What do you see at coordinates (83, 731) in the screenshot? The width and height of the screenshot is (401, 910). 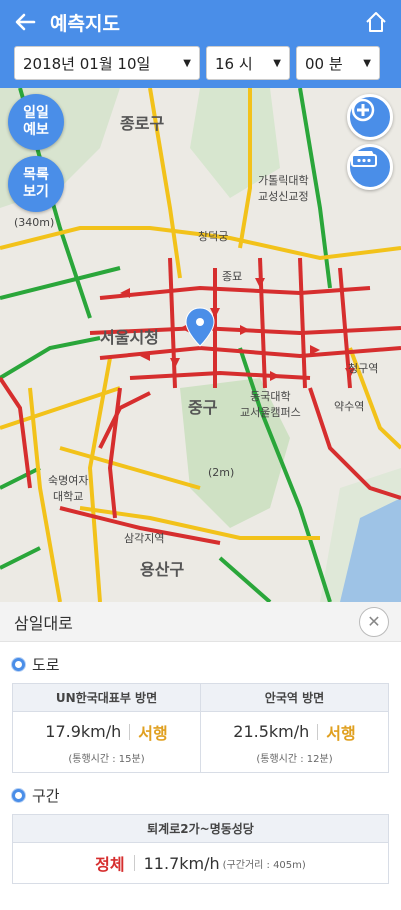 I see `direction-speed: 17.9km/h` at bounding box center [83, 731].